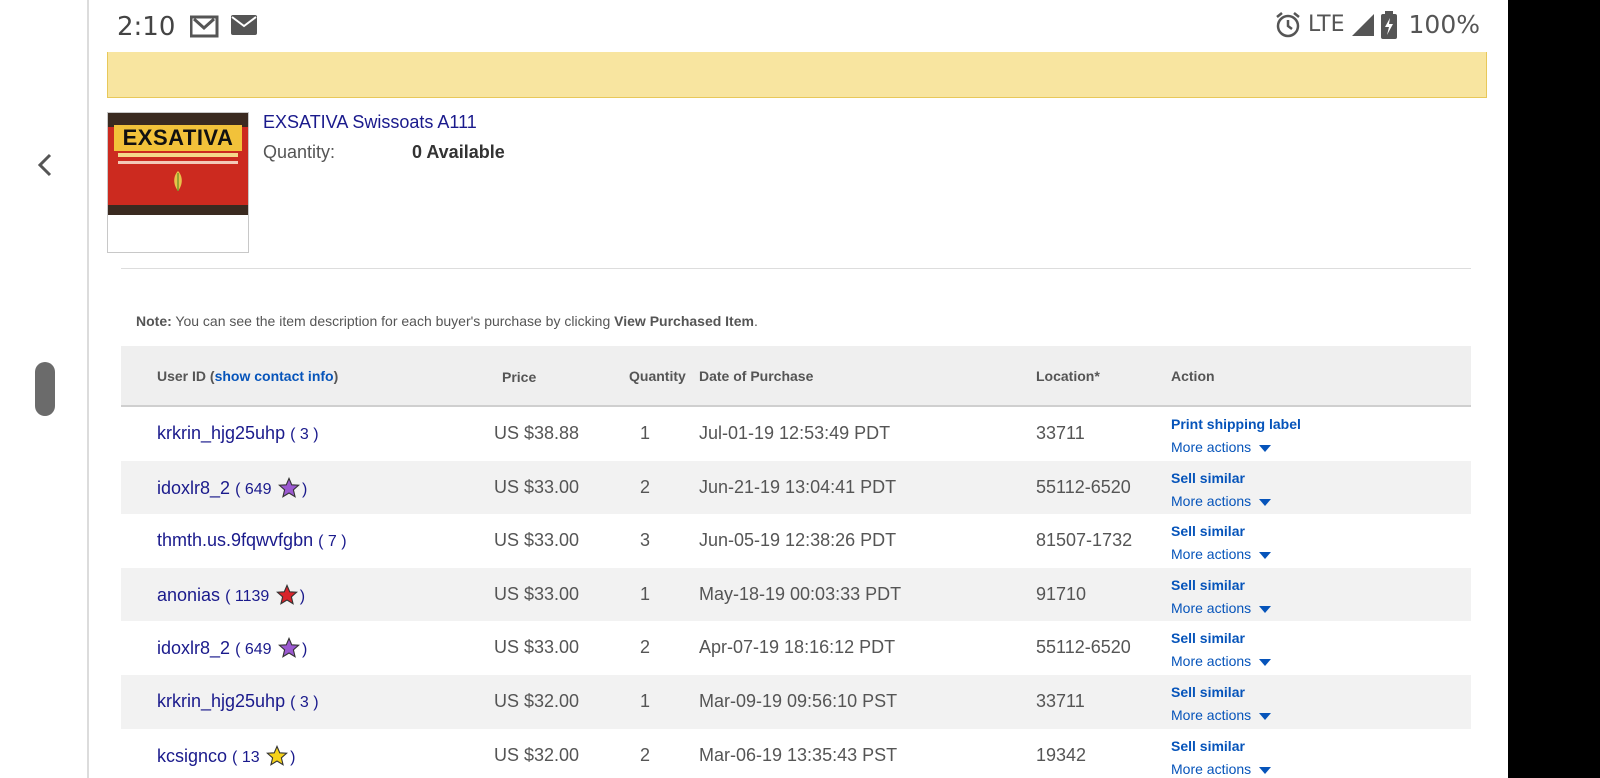 Image resolution: width=1600 pixels, height=778 pixels. Describe the element at coordinates (1326, 24) in the screenshot. I see `network-type: LTE` at that location.